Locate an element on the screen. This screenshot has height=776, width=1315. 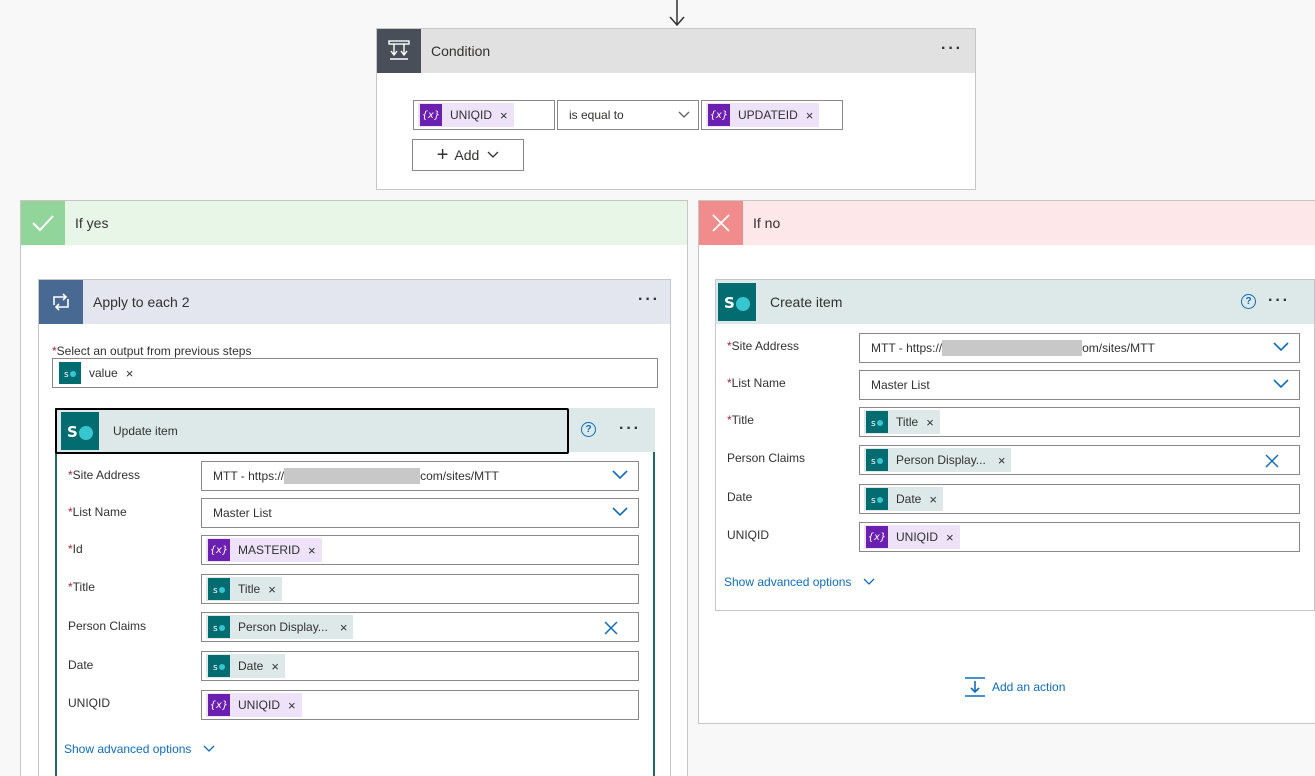
update-item-header: S Update item is located at coordinates (312, 431).